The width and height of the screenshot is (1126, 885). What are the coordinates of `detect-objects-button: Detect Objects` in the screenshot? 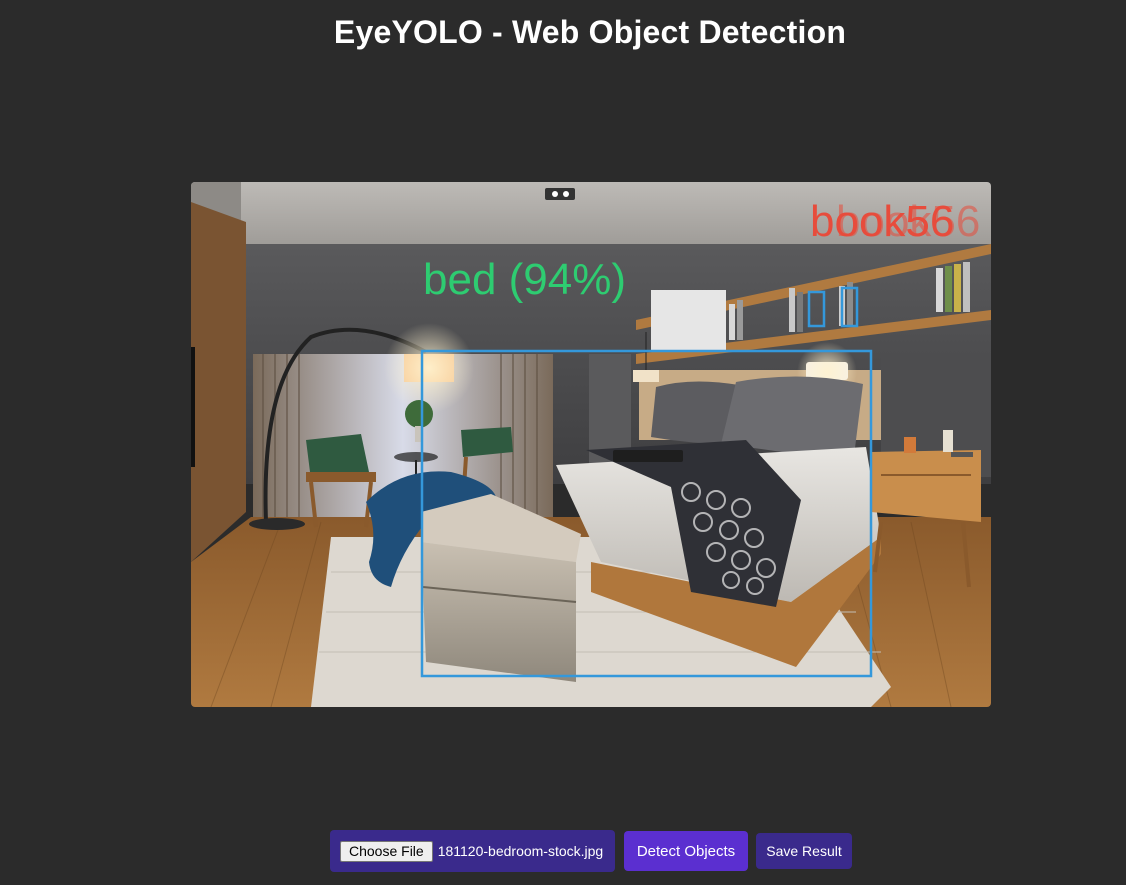 It's located at (686, 851).